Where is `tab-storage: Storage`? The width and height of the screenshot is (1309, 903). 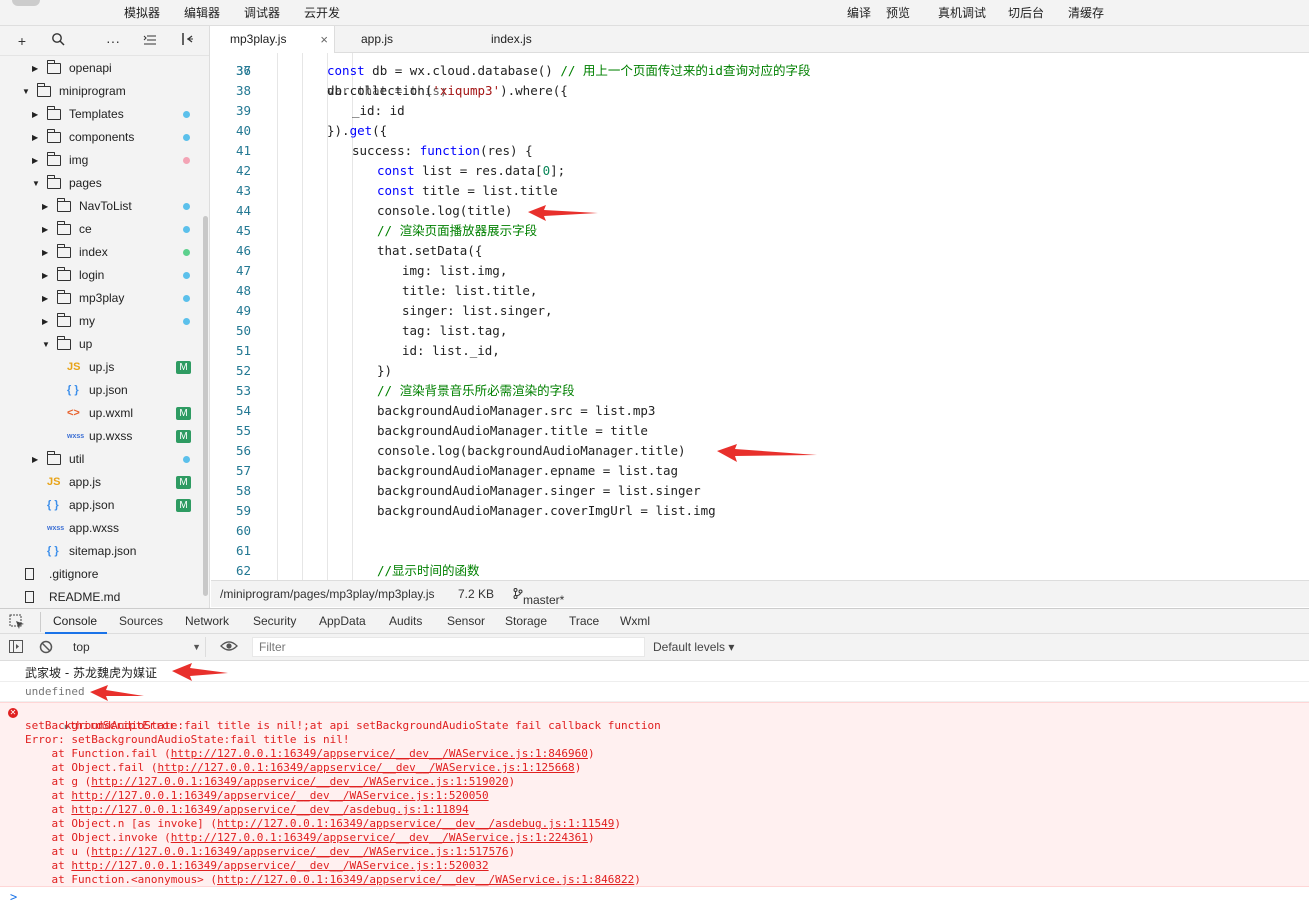 tab-storage: Storage is located at coordinates (526, 621).